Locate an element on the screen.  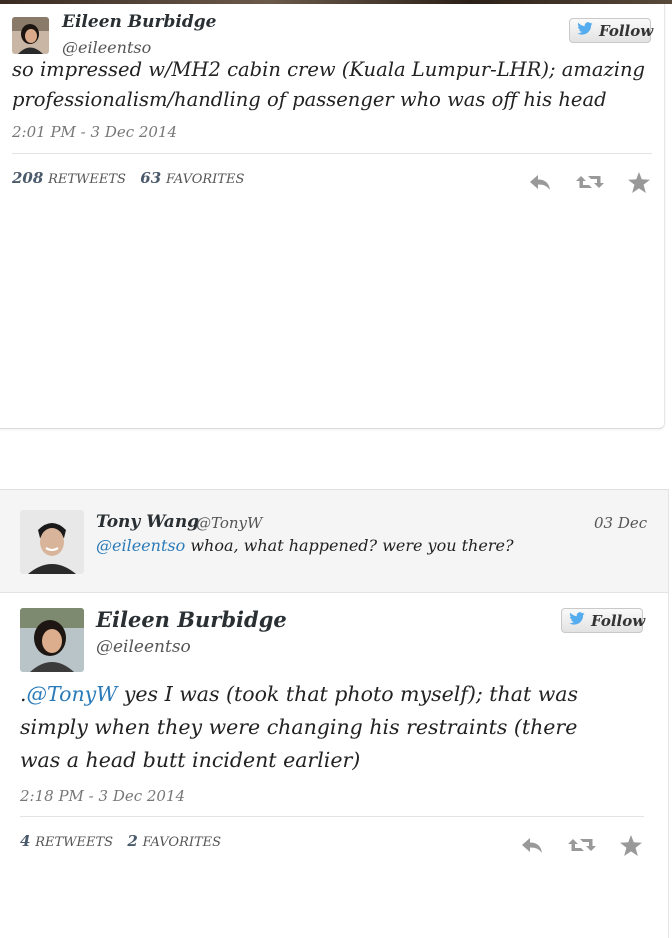
author-name: Tony Wang is located at coordinates (147, 522).